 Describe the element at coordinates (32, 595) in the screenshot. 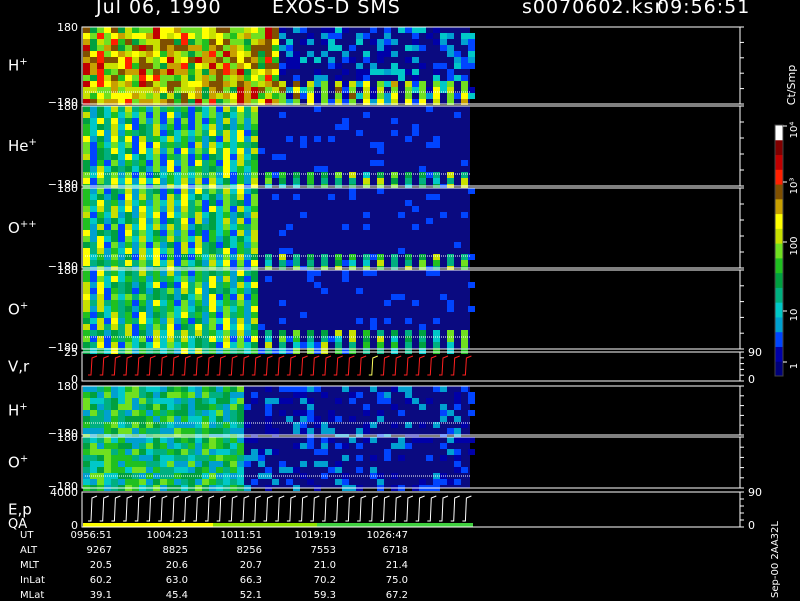

I see `footer-label-mlat: MLat` at that location.